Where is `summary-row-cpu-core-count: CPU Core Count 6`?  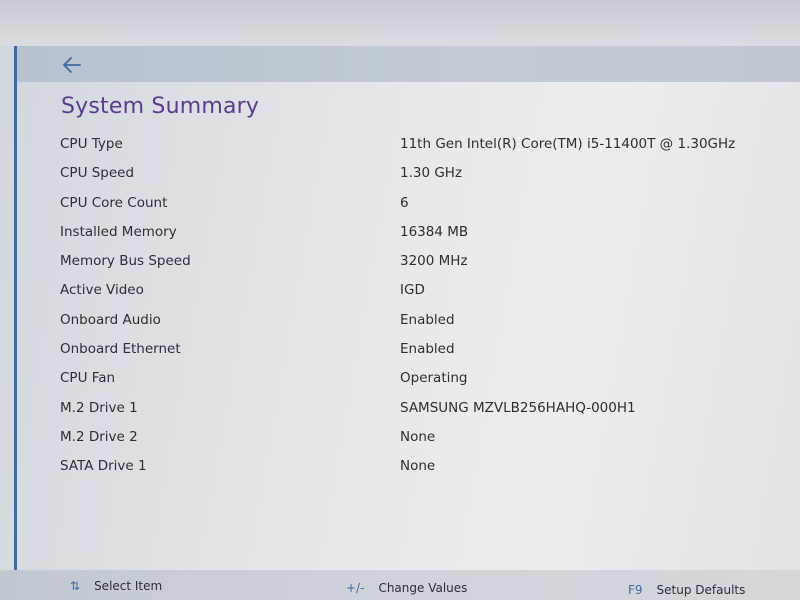
summary-row-cpu-core-count: CPU Core Count 6 is located at coordinates (408, 204).